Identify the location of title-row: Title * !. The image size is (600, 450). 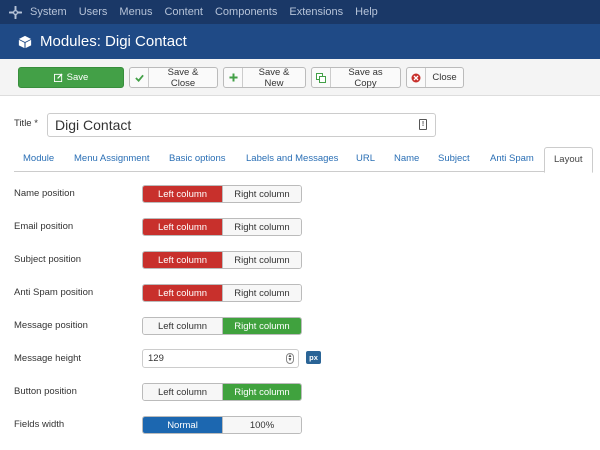
(225, 125).